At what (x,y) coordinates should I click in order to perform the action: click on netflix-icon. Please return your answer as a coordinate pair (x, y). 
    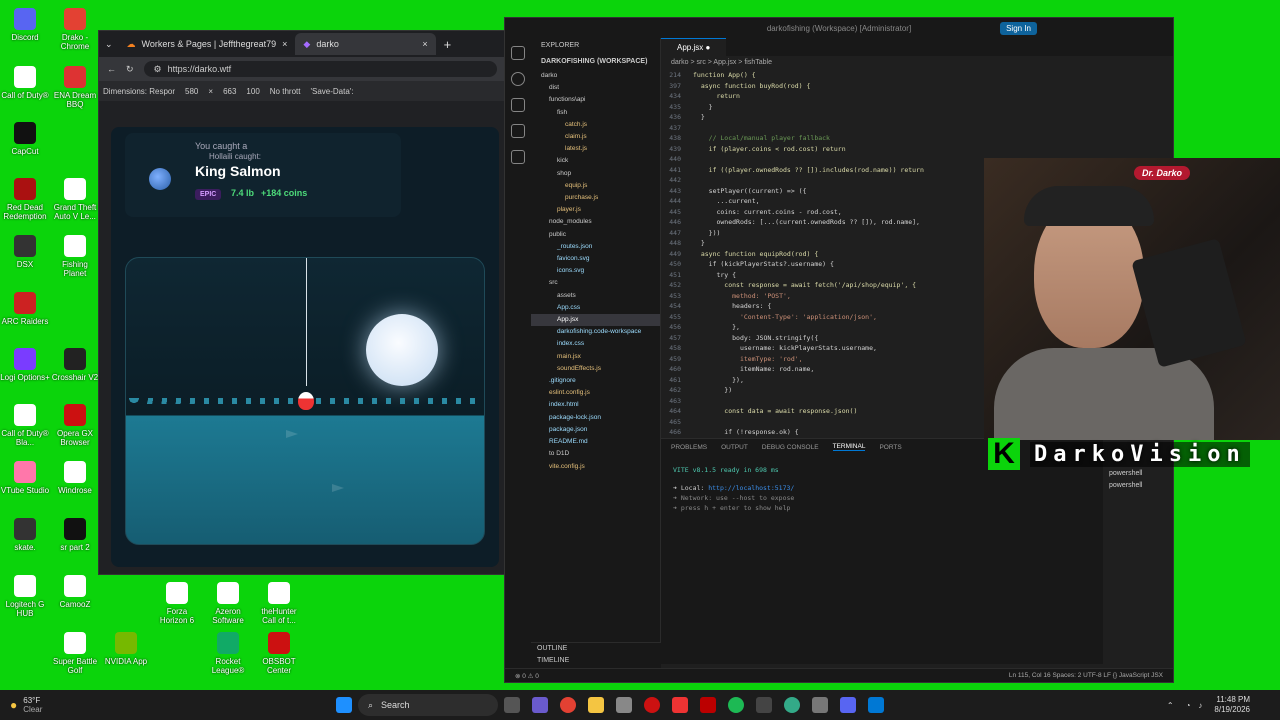
    Looking at the image, I should click on (708, 705).